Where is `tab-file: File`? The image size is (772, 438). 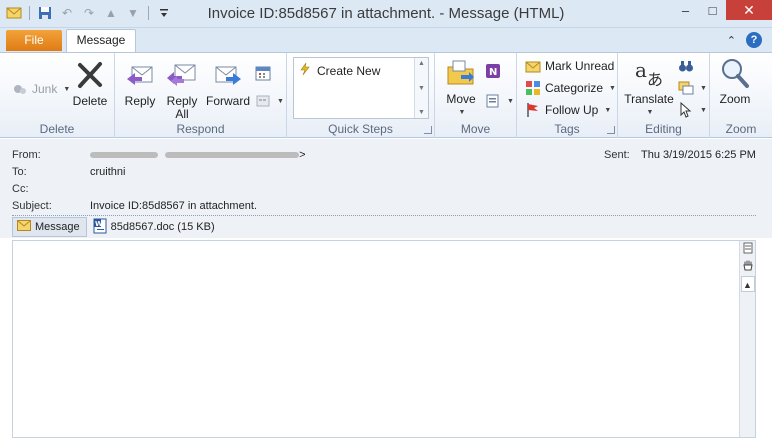
tab-file: File is located at coordinates (34, 40).